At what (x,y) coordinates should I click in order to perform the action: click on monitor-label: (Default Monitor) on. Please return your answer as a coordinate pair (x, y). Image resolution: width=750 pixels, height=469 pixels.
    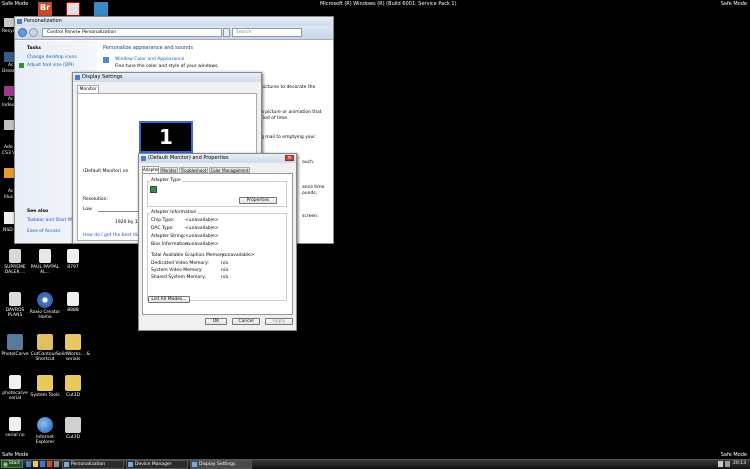
    Looking at the image, I should click on (106, 171).